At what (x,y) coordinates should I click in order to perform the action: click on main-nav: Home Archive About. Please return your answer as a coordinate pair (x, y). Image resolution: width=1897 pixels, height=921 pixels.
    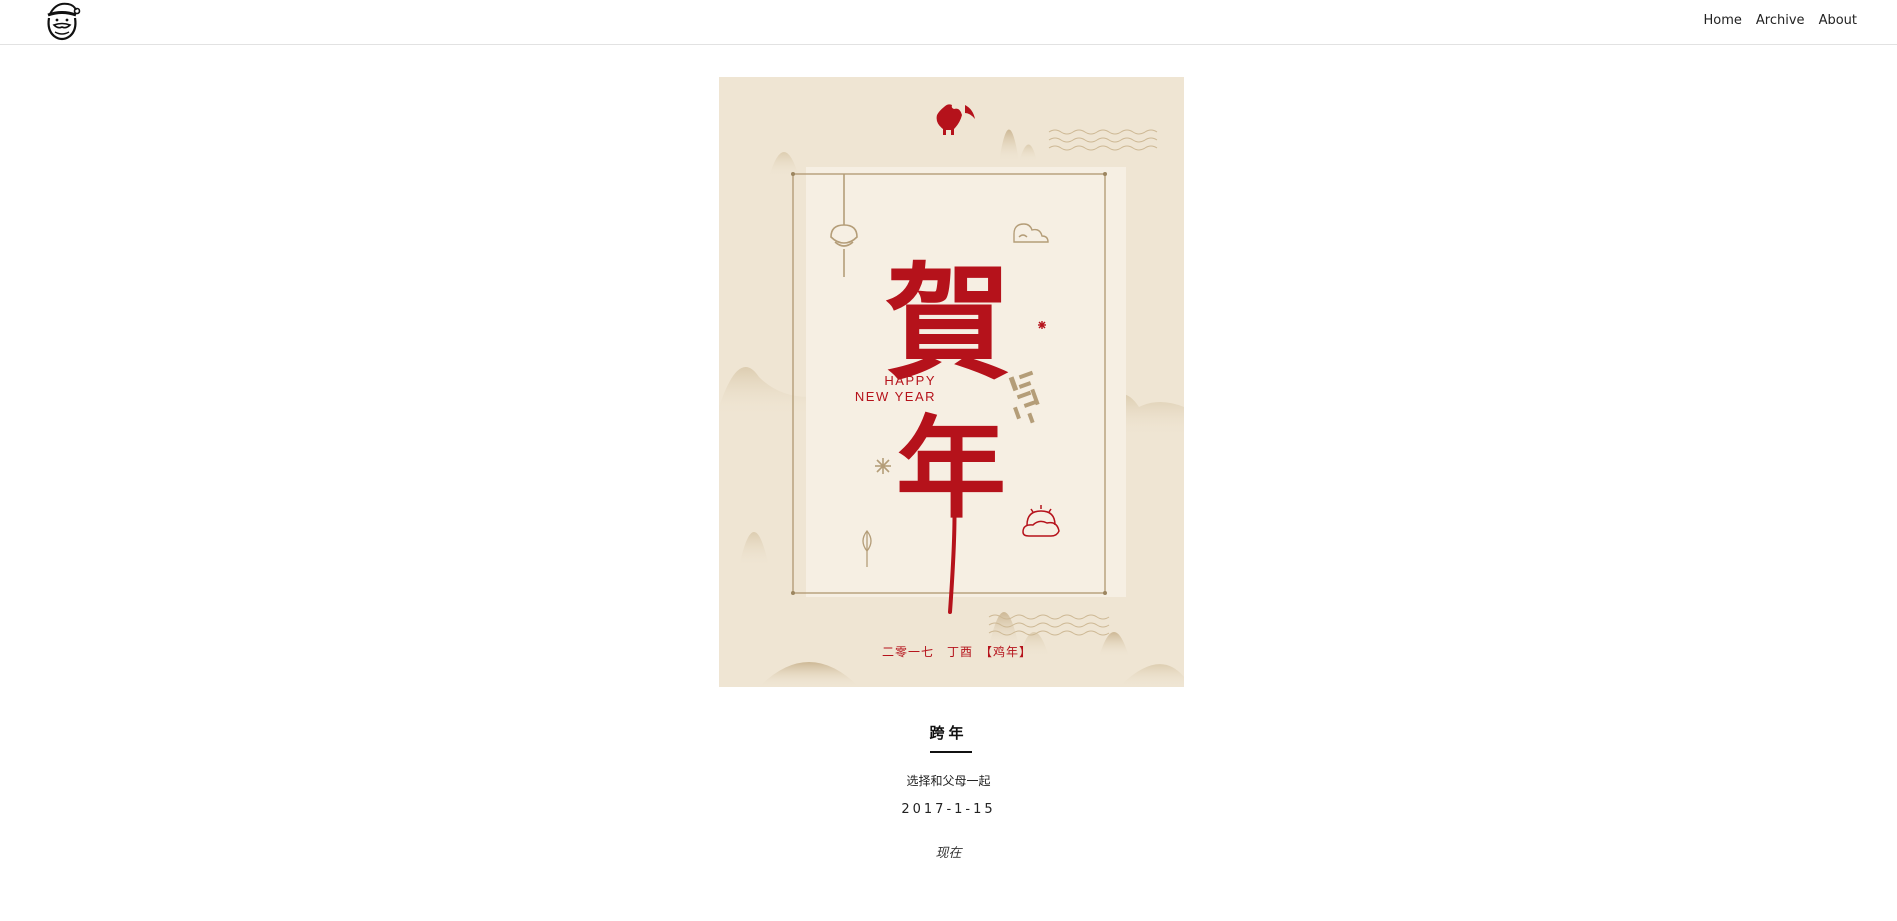
    Looking at the image, I should click on (1780, 20).